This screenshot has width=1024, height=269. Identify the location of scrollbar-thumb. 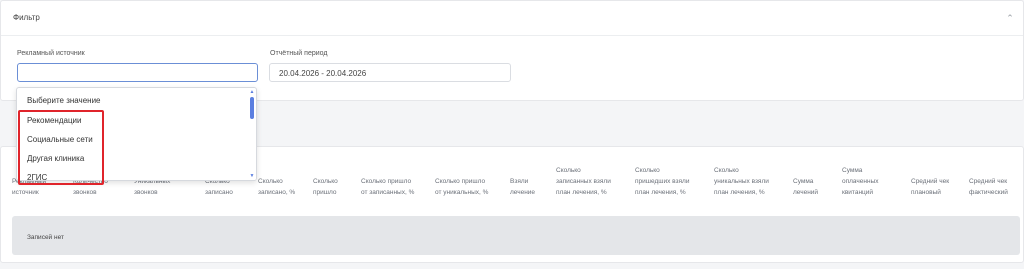
(252, 108).